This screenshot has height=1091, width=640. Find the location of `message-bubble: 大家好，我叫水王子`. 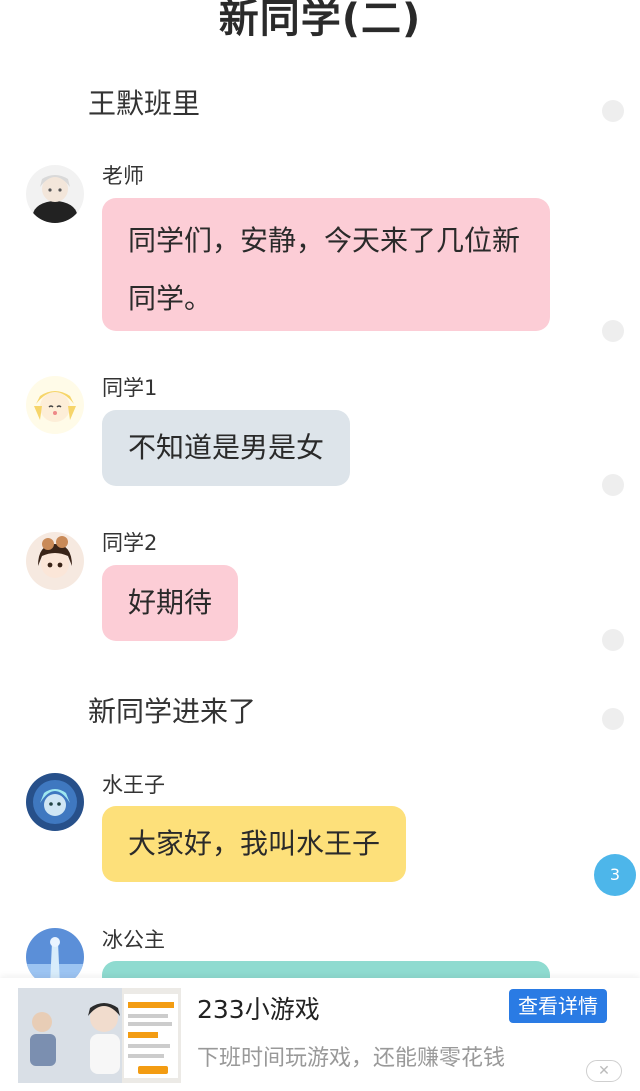

message-bubble: 大家好，我叫水王子 is located at coordinates (254, 844).